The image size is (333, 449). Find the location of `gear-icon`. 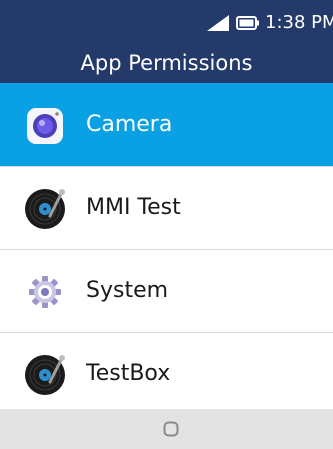

gear-icon is located at coordinates (45, 292).